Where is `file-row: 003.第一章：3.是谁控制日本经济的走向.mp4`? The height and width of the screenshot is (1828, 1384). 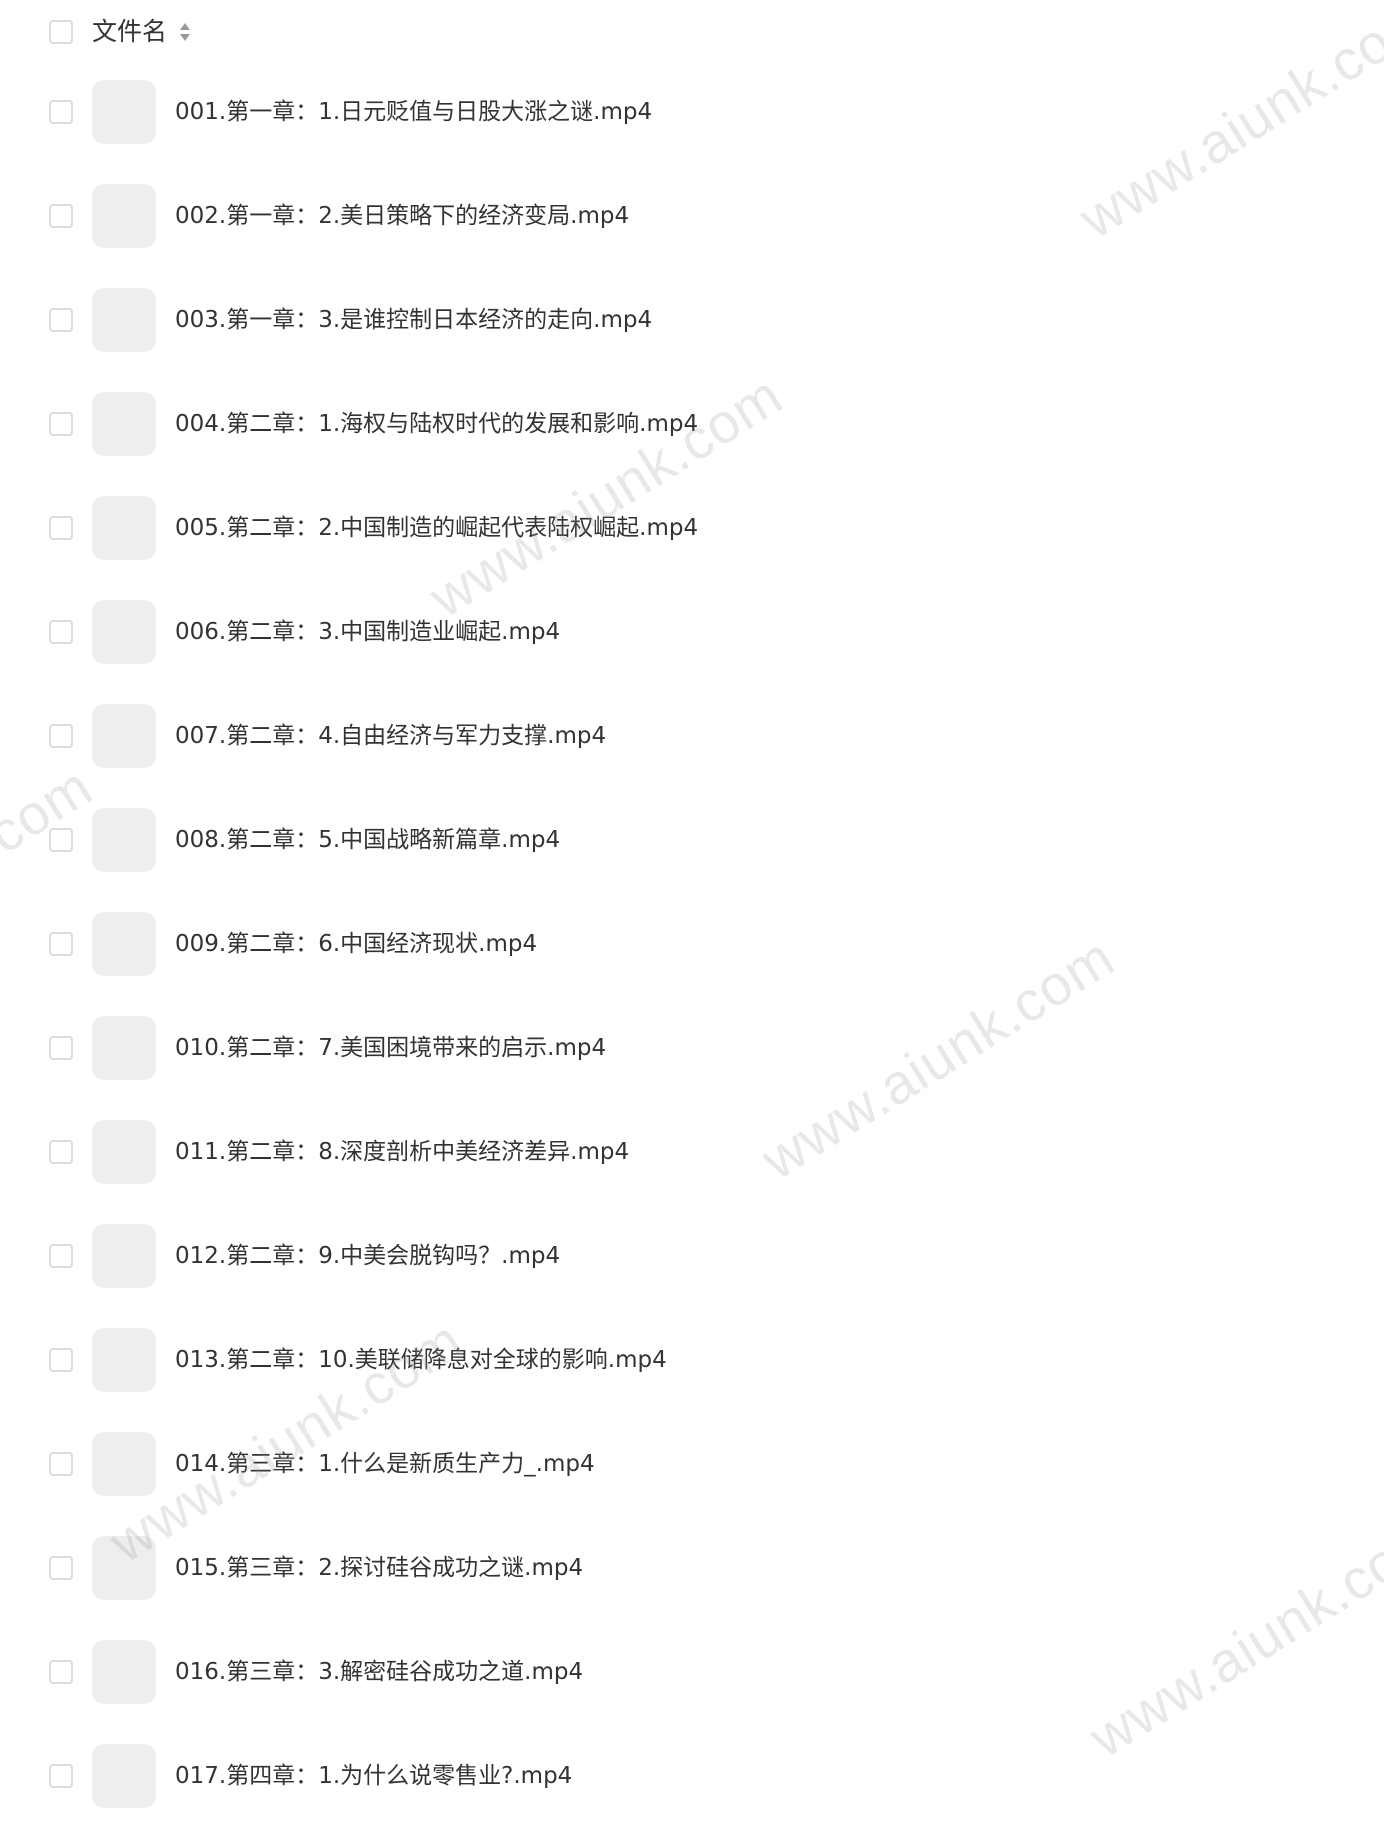 file-row: 003.第一章：3.是谁控制日本经济的走向.mp4 is located at coordinates (692, 320).